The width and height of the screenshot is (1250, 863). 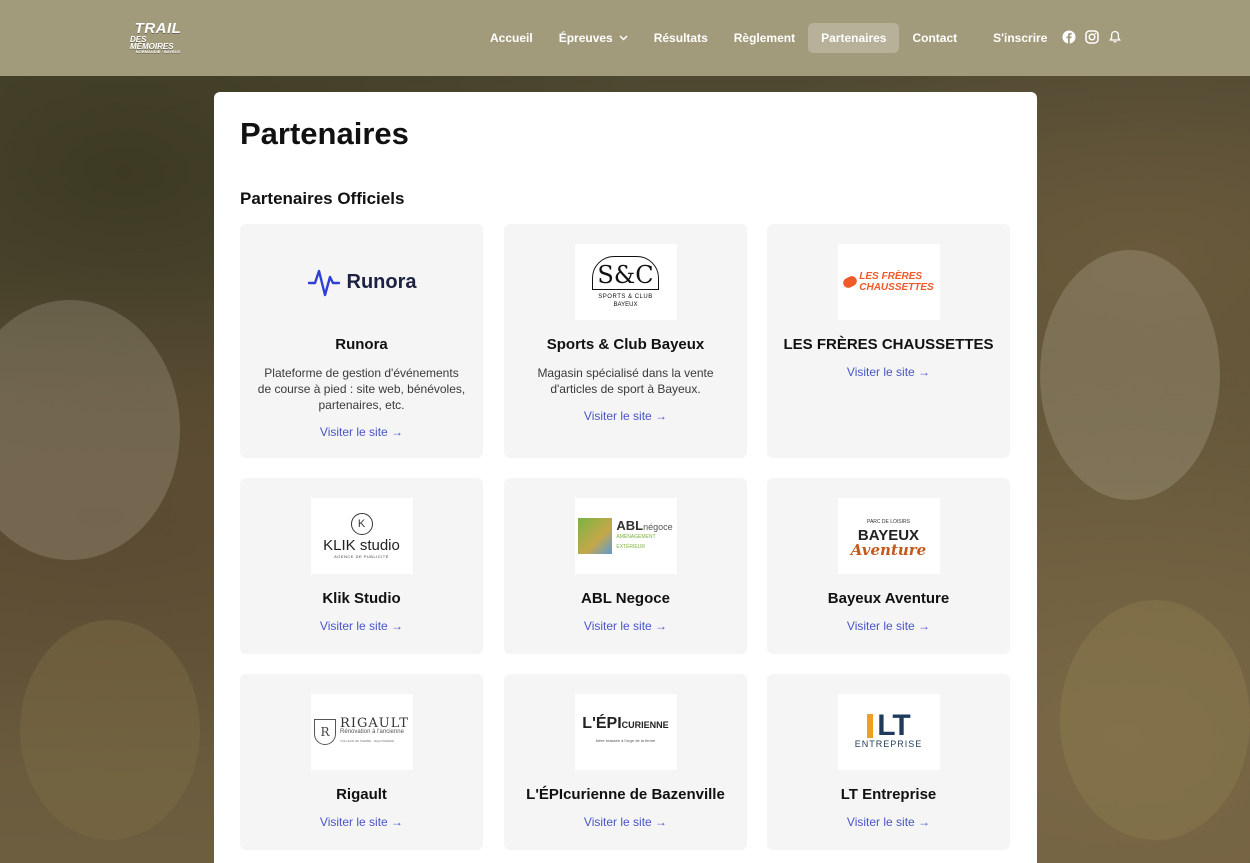 I want to click on partner-name: ABL Negoce, so click(x=625, y=598).